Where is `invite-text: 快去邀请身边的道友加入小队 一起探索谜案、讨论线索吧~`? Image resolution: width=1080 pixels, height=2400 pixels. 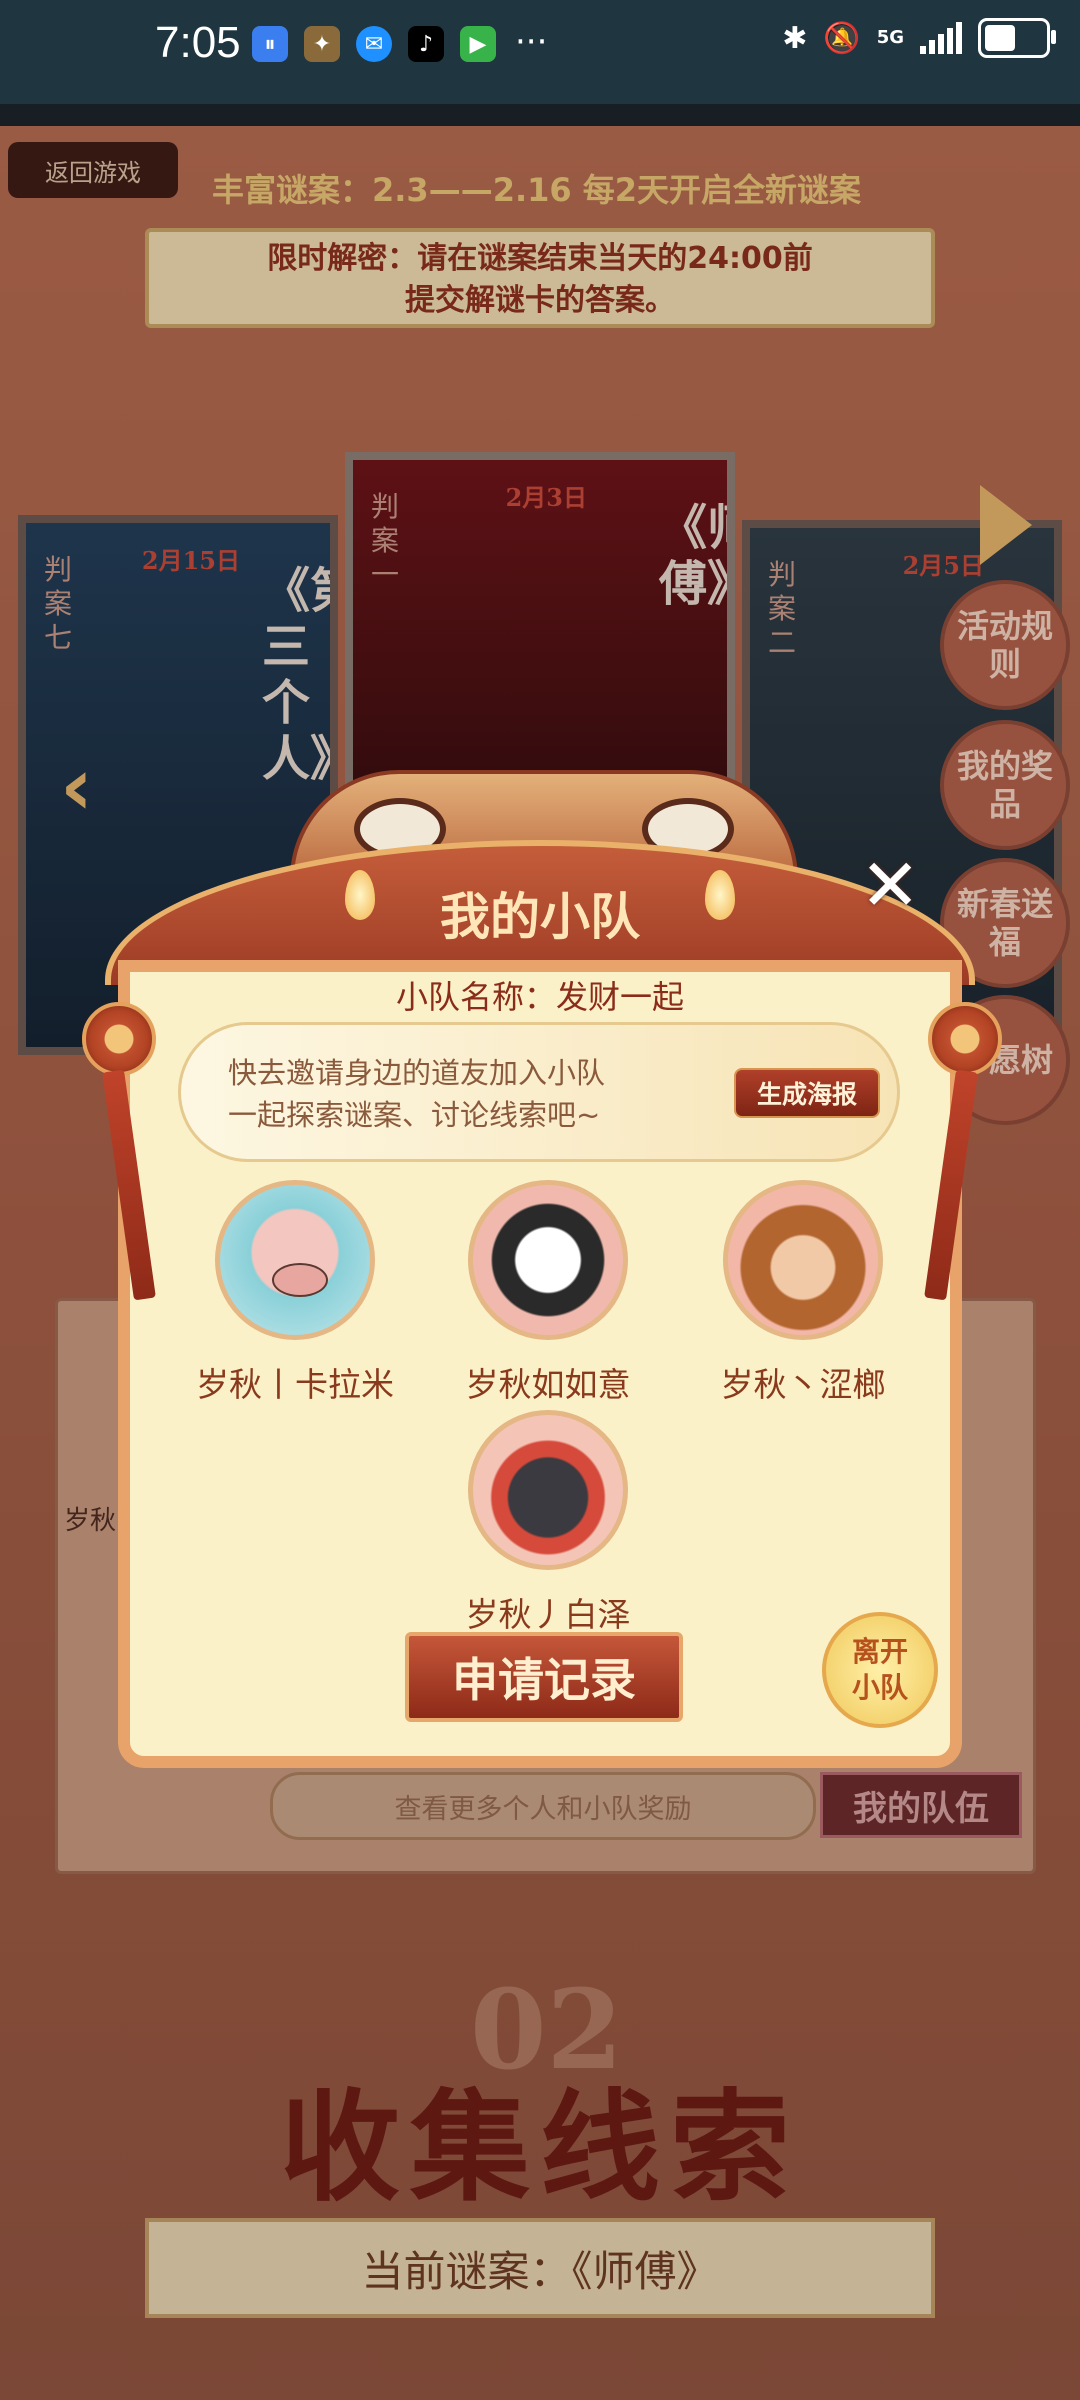
invite-text: 快去邀请身边的道友加入小队 一起探索谜案、讨论线索吧~ is located at coordinates (448, 1094).